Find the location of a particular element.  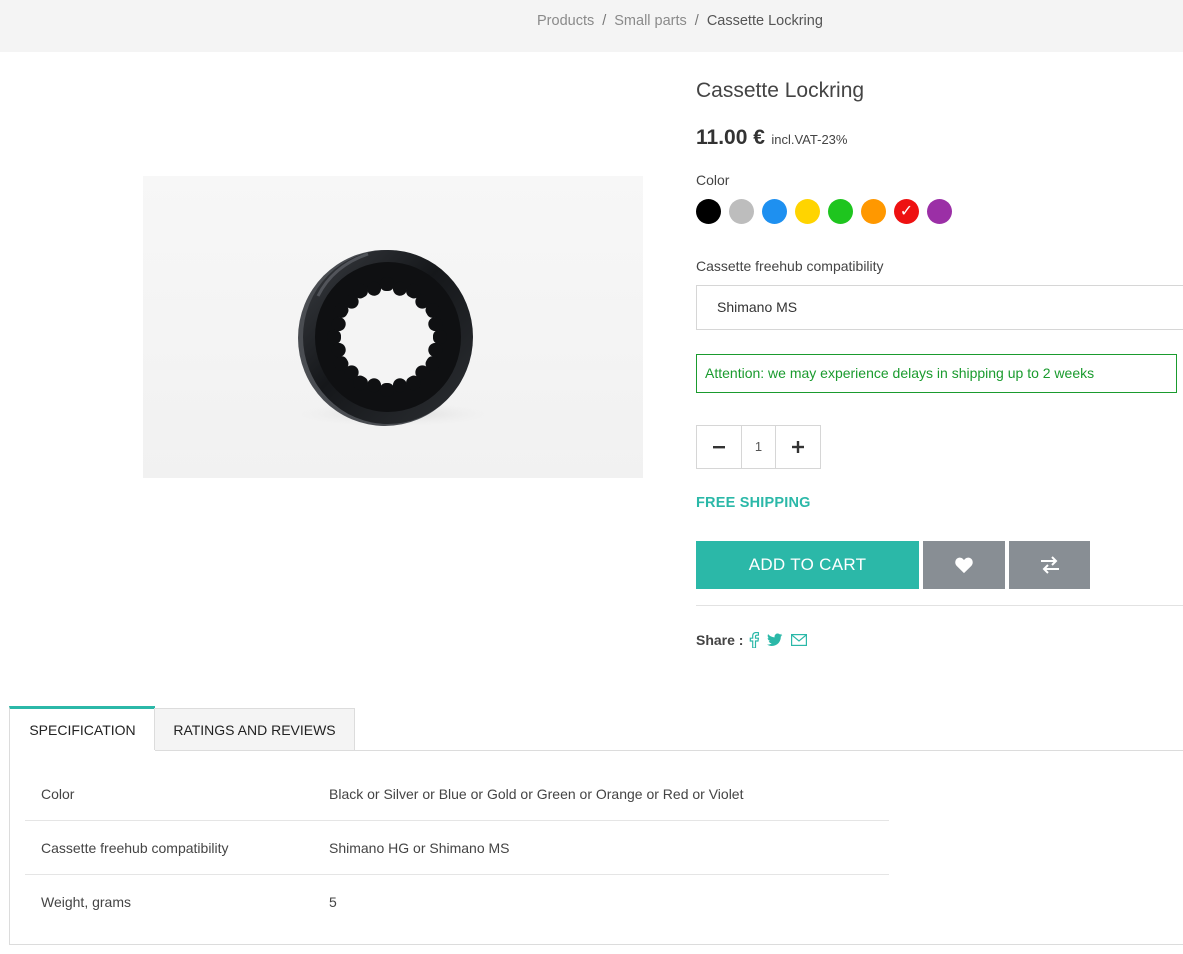

price-amount: 11.00 € is located at coordinates (730, 137).